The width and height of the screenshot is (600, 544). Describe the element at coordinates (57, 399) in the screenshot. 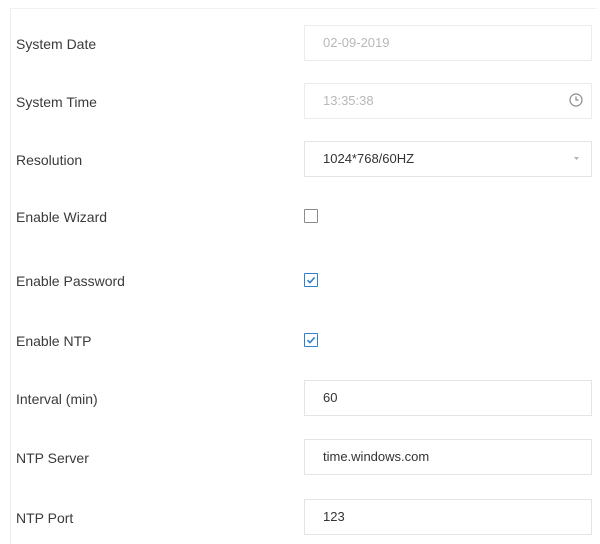

I see `interval-label: Interval (min)` at that location.